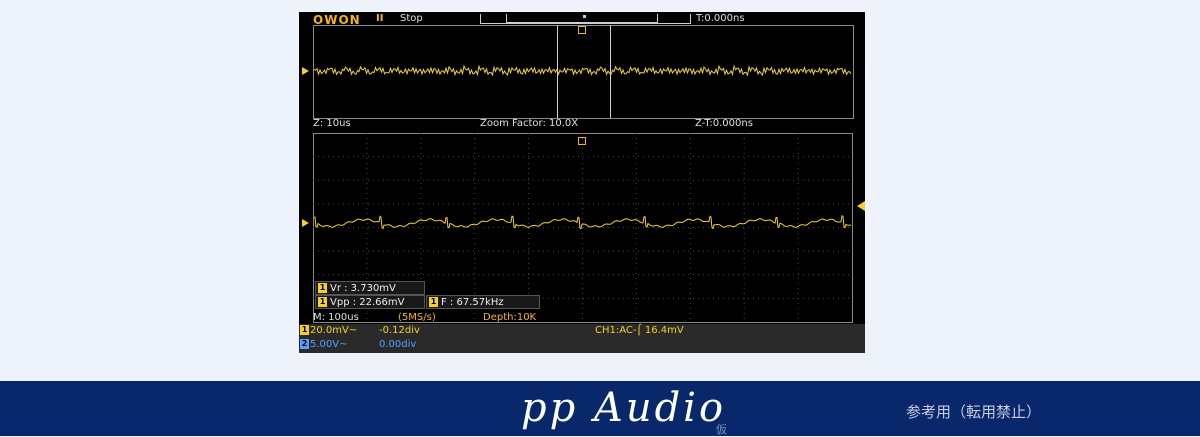 This screenshot has width=1200, height=437. What do you see at coordinates (329, 344) in the screenshot?
I see `ch2-scale-value: 5.00V~` at bounding box center [329, 344].